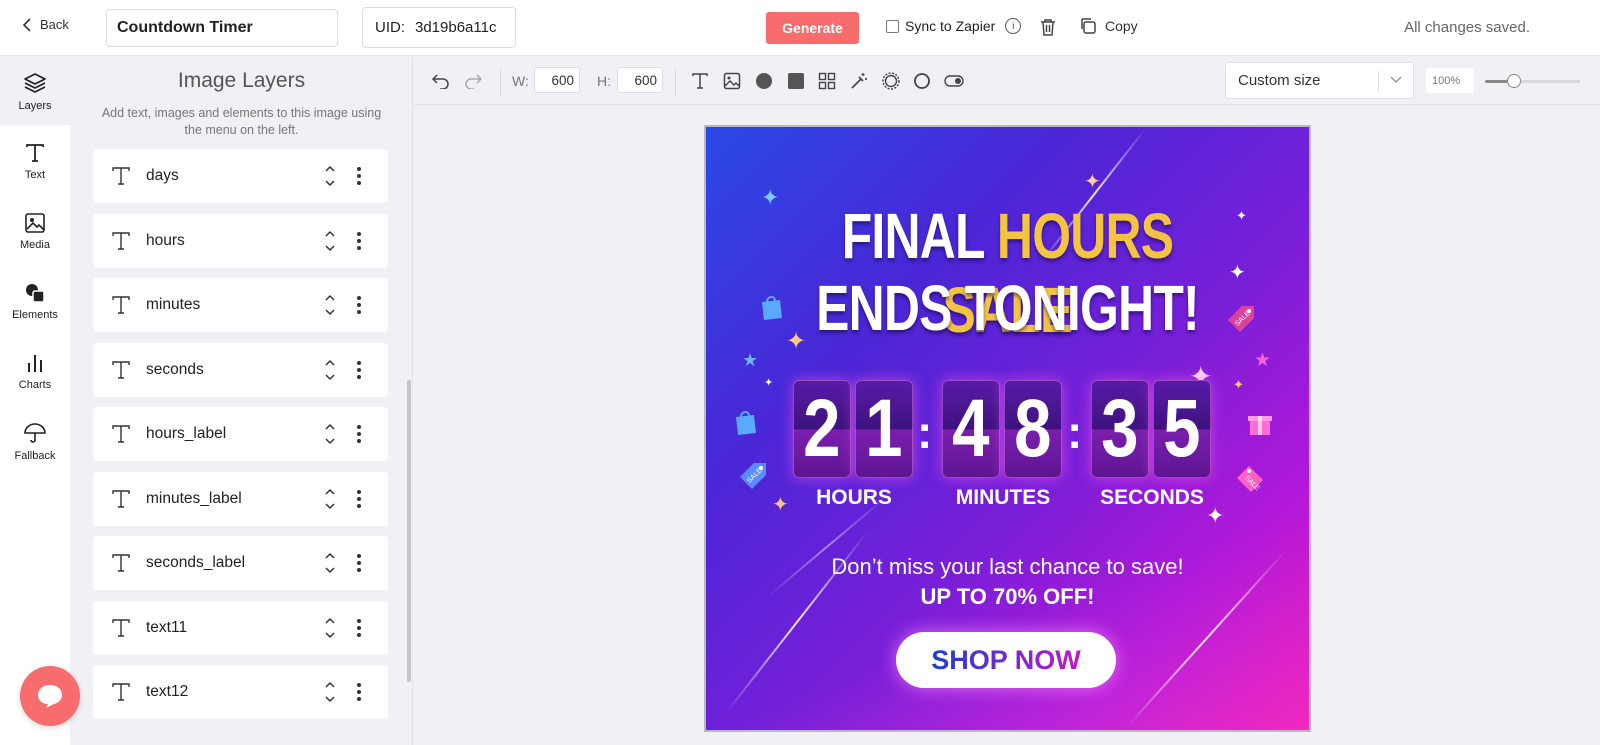  I want to click on back-button: Back, so click(45, 24).